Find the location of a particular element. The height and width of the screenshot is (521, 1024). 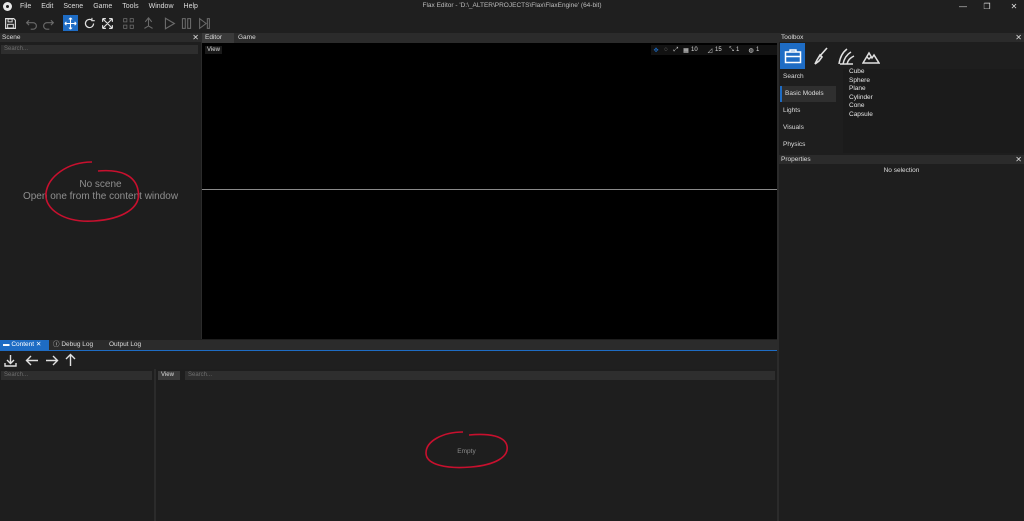

toolbox-terrain-tab is located at coordinates (870, 56).